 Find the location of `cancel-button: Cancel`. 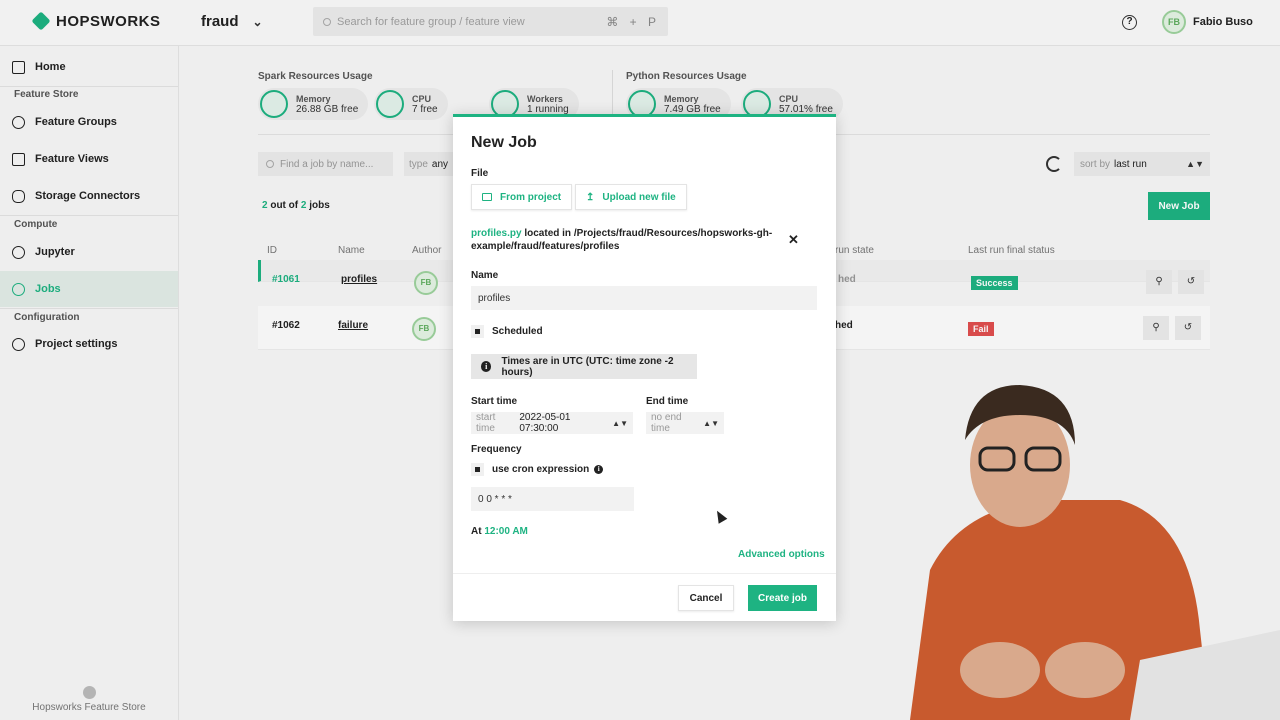

cancel-button: Cancel is located at coordinates (706, 598).